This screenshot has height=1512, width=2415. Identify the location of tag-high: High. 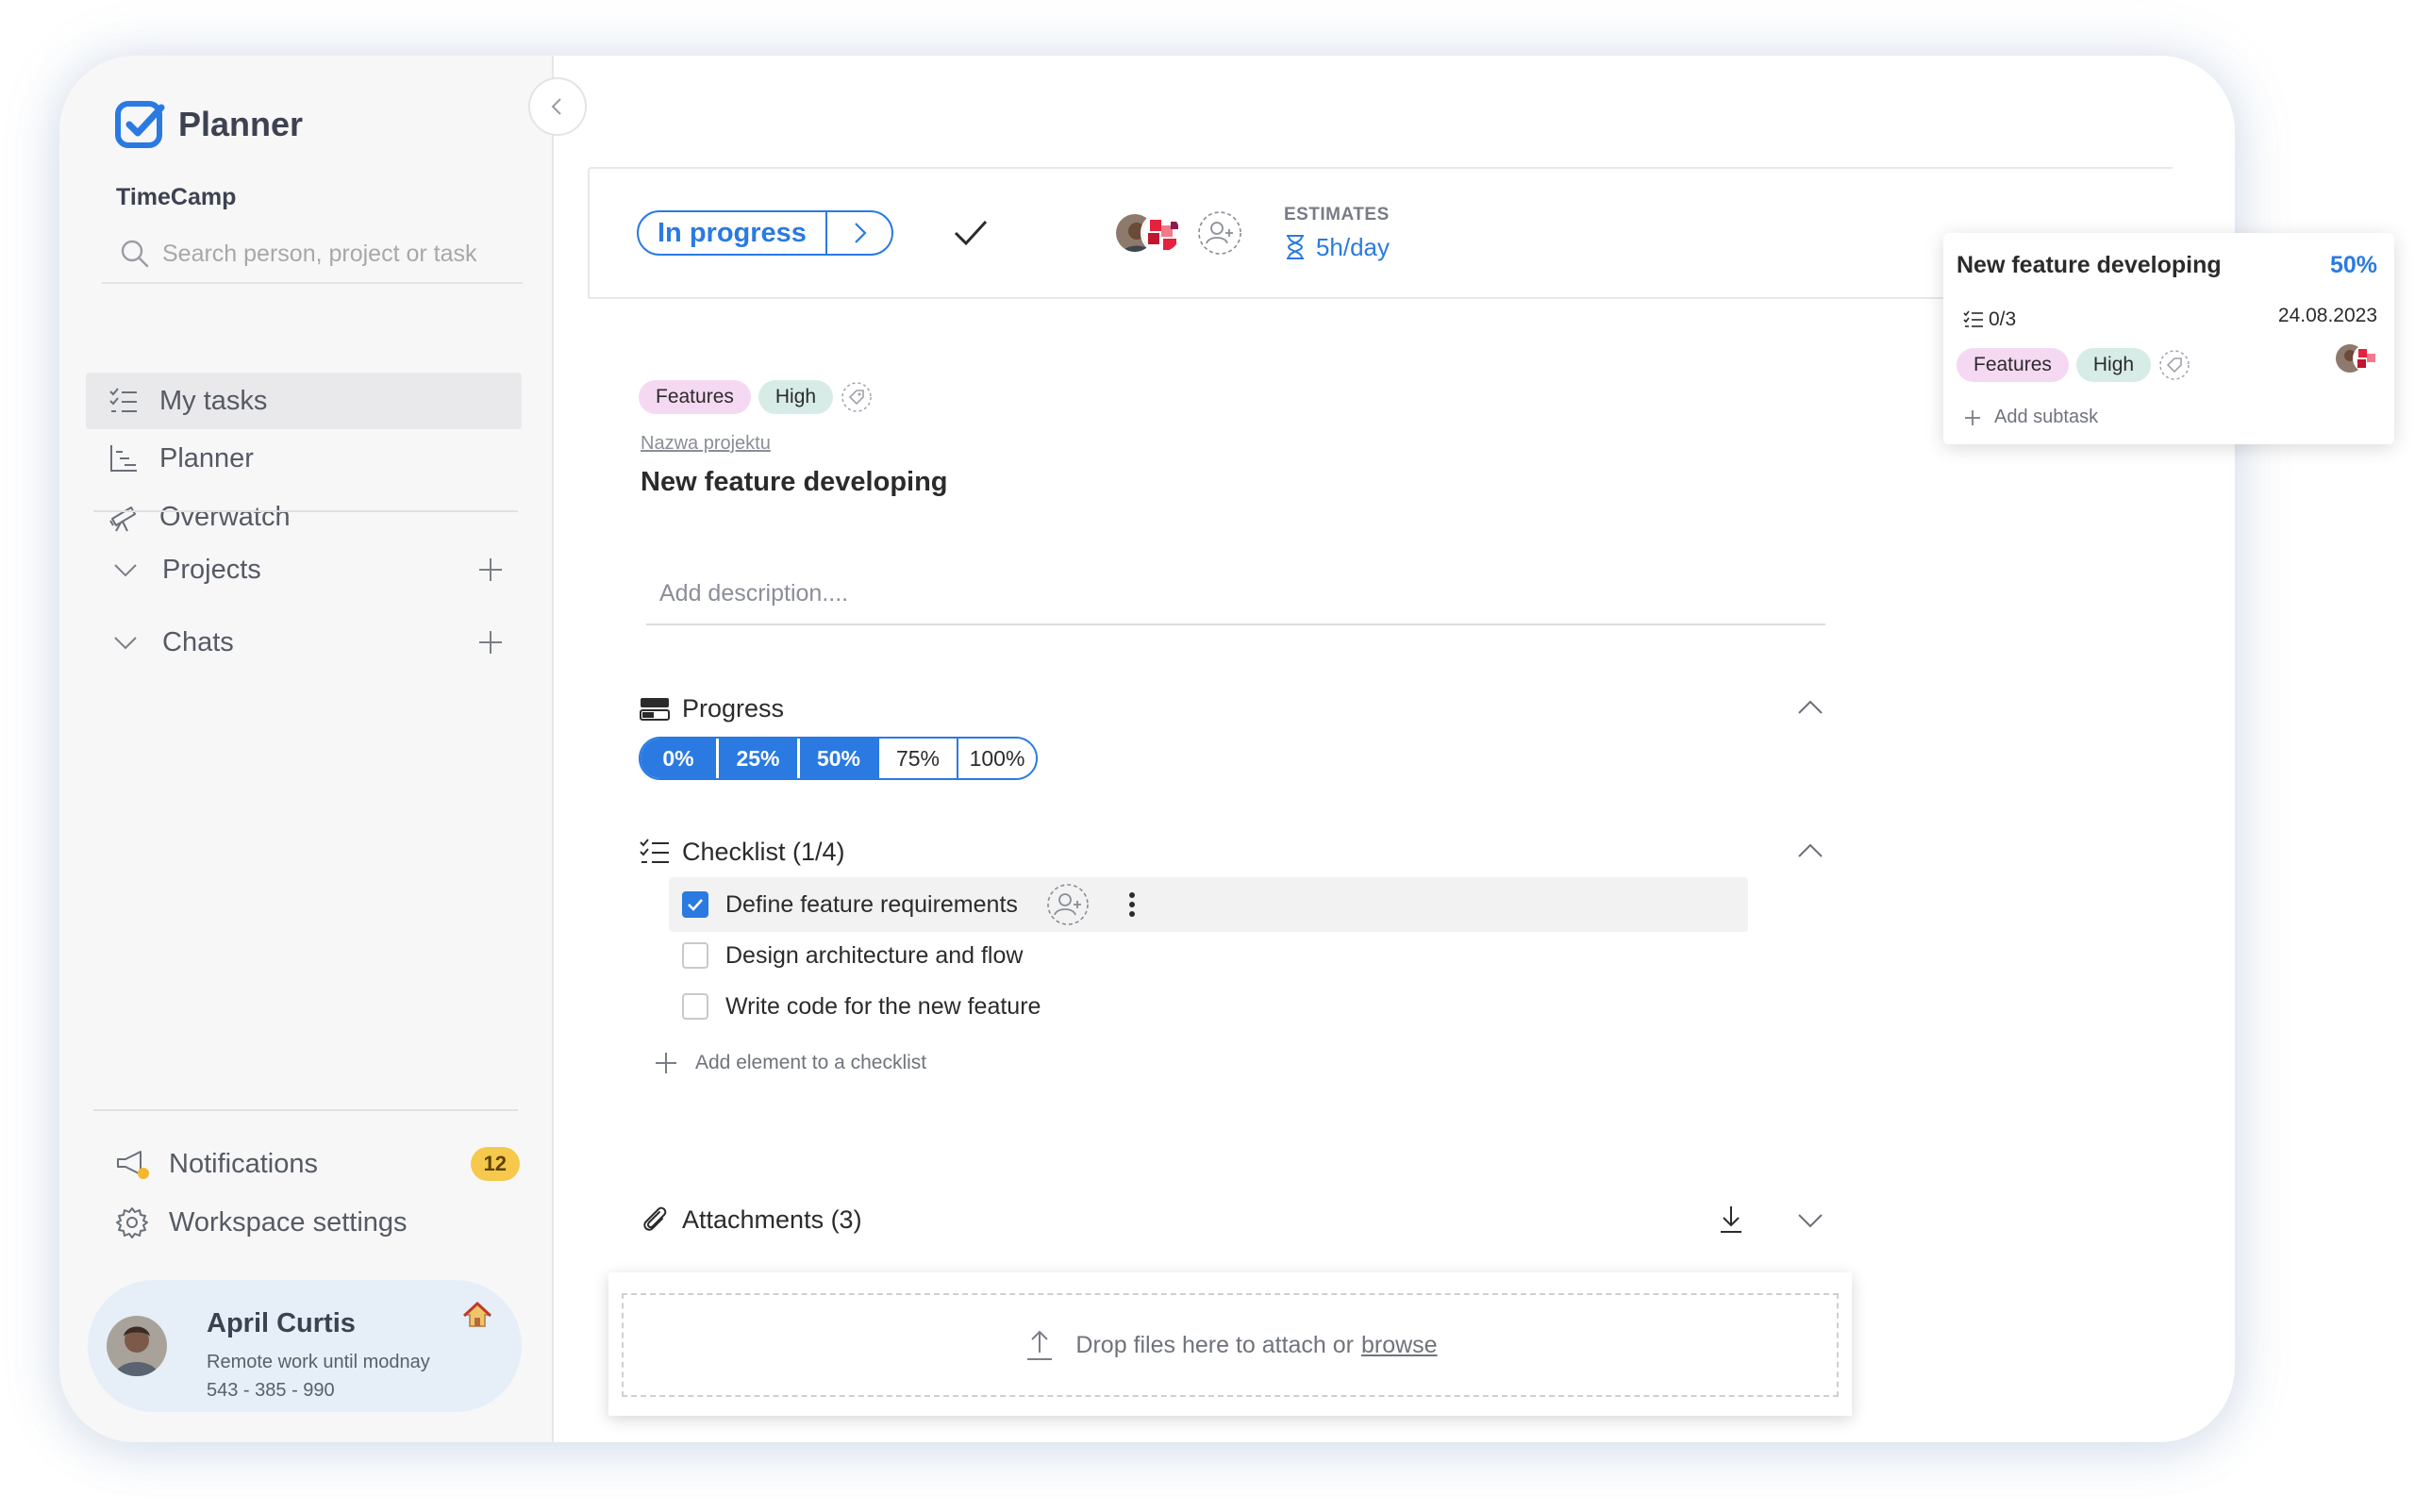
(796, 397).